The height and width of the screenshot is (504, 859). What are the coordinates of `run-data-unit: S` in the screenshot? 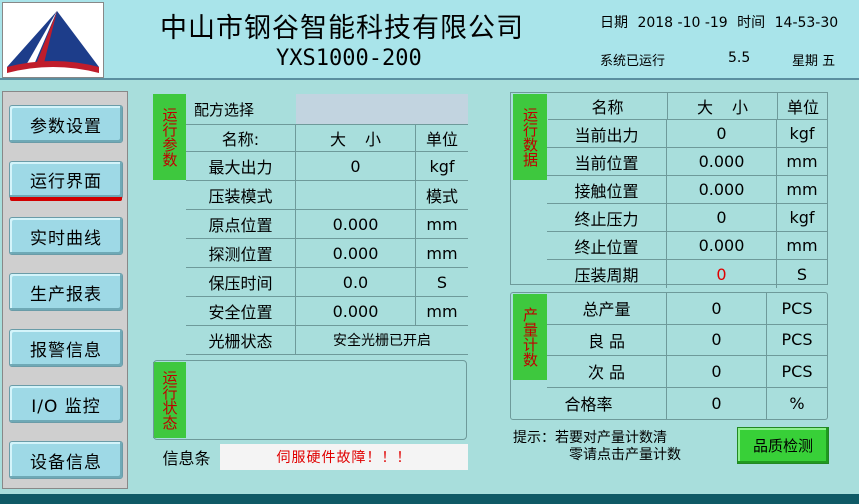 It's located at (802, 274).